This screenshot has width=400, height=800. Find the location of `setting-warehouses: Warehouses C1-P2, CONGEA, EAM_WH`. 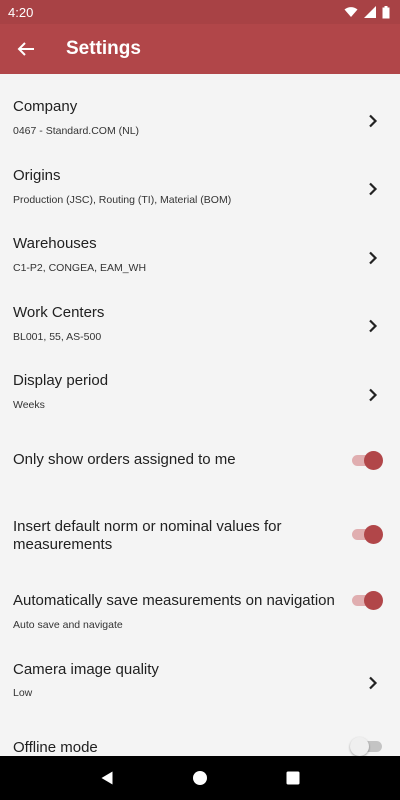

setting-warehouses: Warehouses C1-P2, CONGEA, EAM_WH is located at coordinates (200, 245).